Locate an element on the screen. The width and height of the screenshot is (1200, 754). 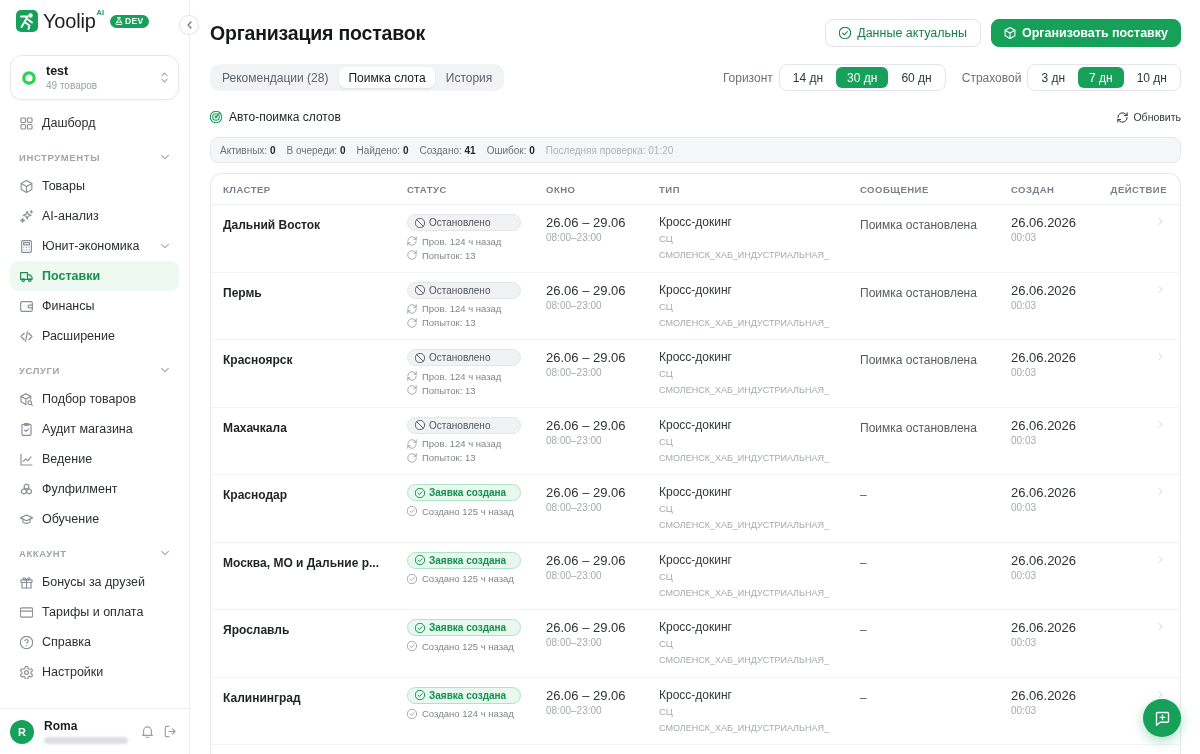
nav-item: Настройки is located at coordinates (94, 672).